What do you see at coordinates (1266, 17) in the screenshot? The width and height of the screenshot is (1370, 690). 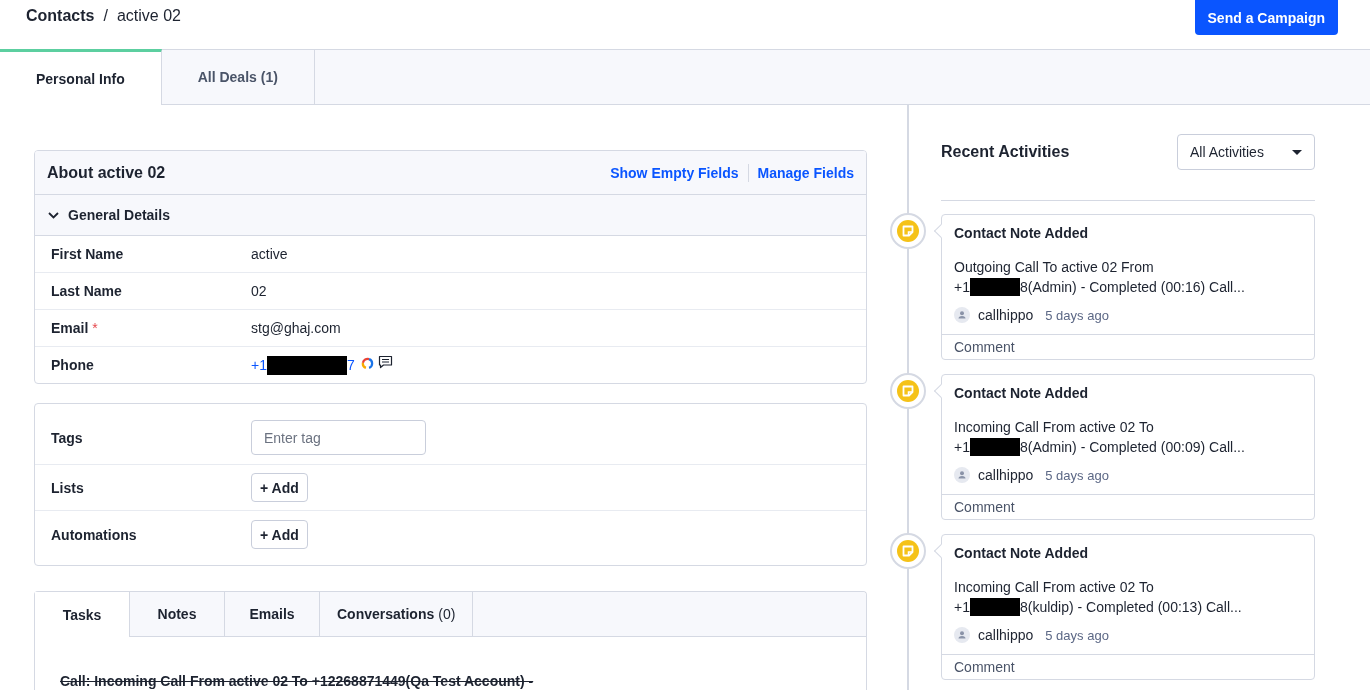 I see `send-campaign-button: Send a Campaign` at bounding box center [1266, 17].